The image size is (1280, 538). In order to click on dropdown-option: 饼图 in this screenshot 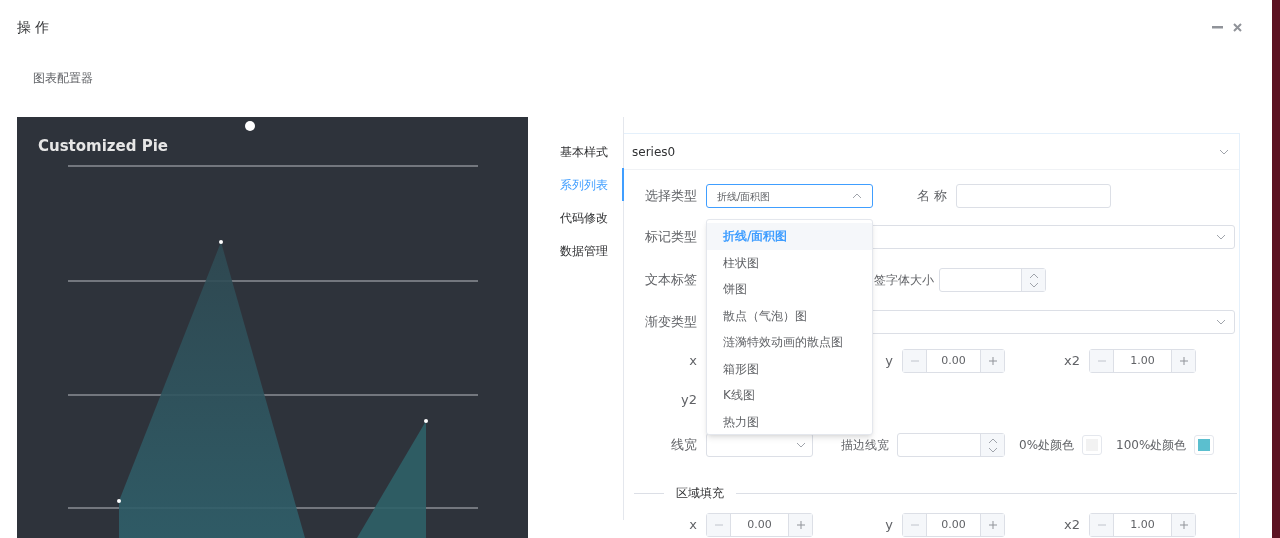, I will do `click(789, 289)`.